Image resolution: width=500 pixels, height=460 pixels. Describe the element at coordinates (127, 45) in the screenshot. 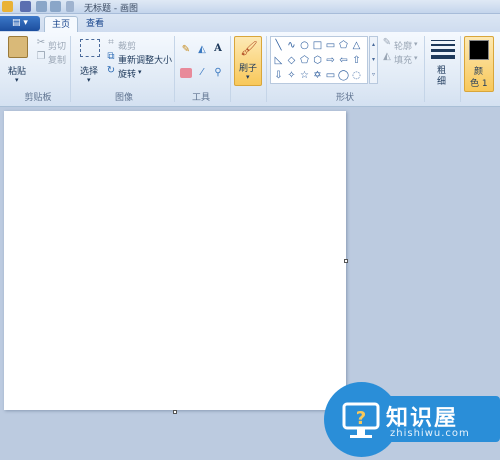

I see `crop-button: 裁剪` at that location.